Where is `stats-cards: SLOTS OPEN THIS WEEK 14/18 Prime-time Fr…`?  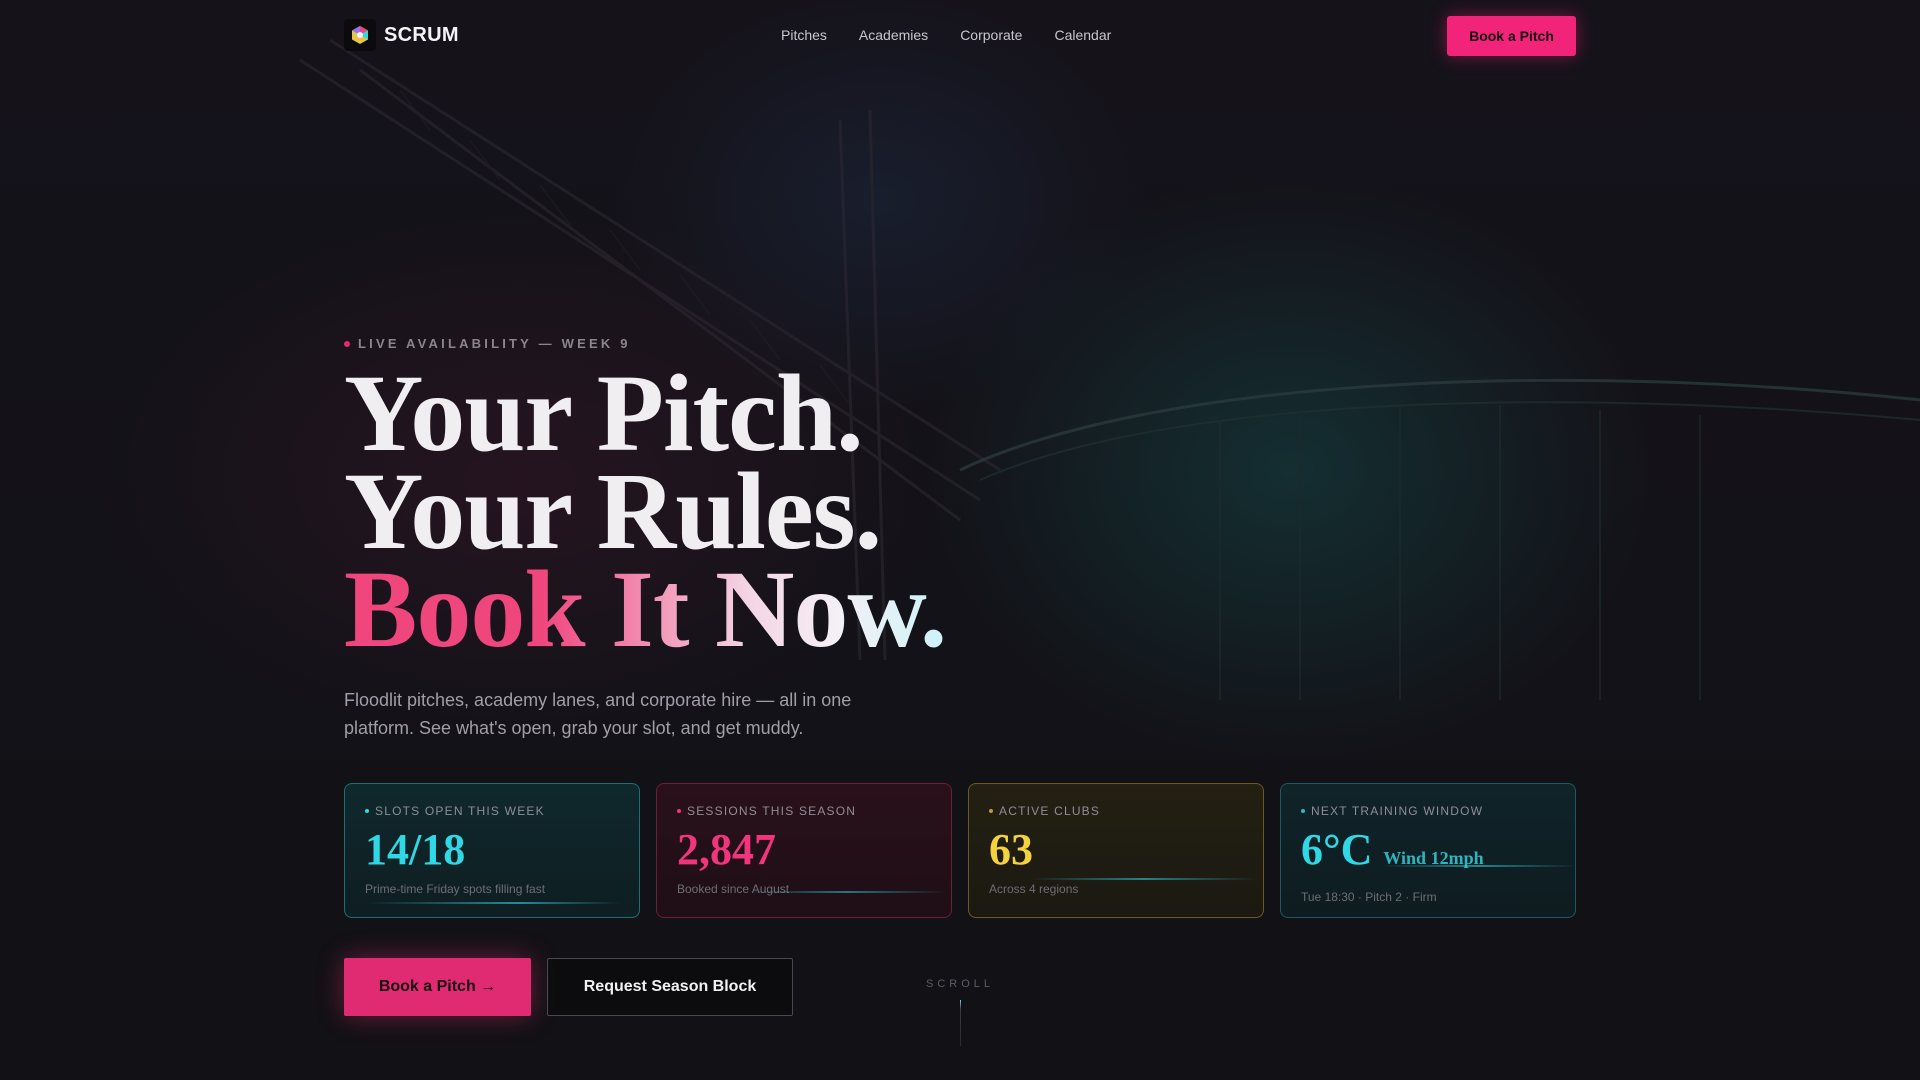 stats-cards: SLOTS OPEN THIS WEEK 14/18 Prime-time Fr… is located at coordinates (960, 850).